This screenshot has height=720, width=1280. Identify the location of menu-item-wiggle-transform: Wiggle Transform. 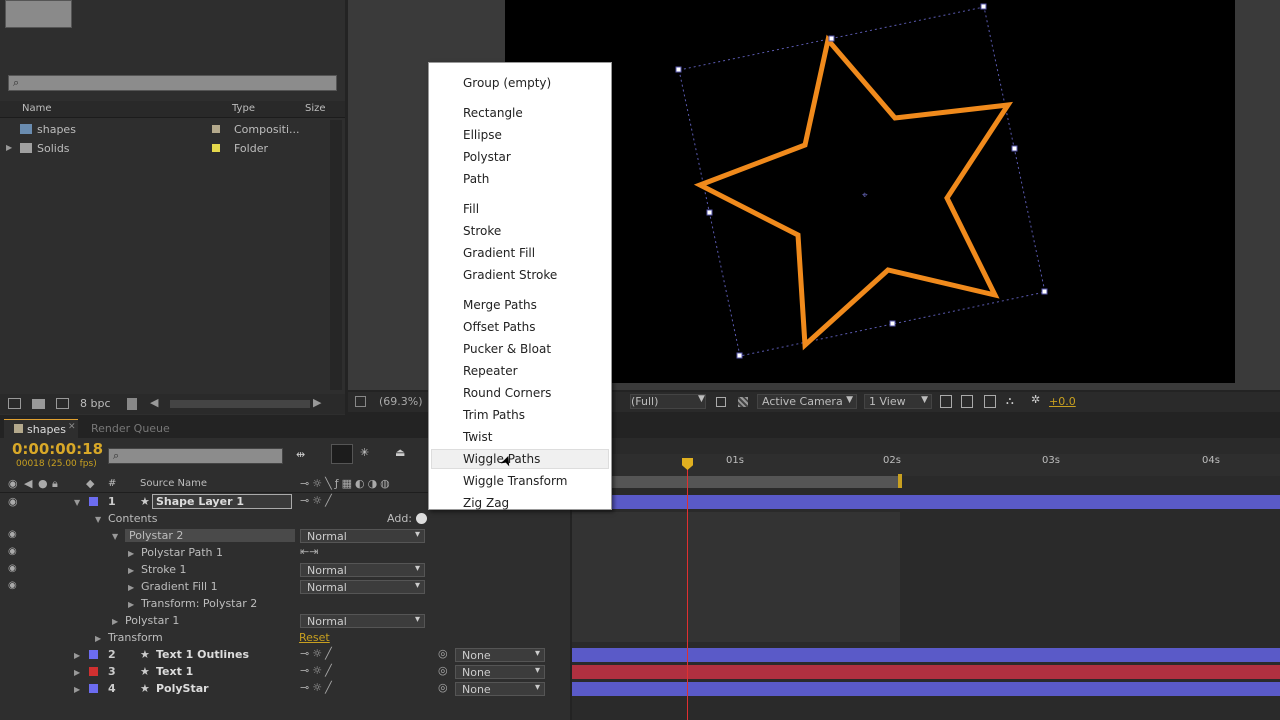
(515, 481).